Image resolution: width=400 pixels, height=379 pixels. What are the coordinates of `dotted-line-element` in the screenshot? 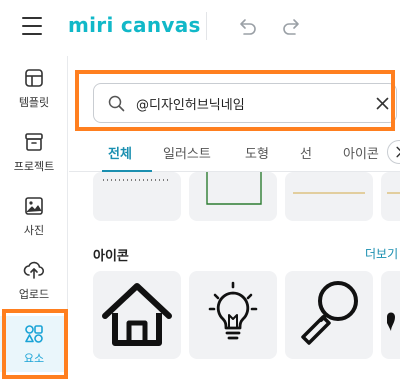 It's located at (137, 180).